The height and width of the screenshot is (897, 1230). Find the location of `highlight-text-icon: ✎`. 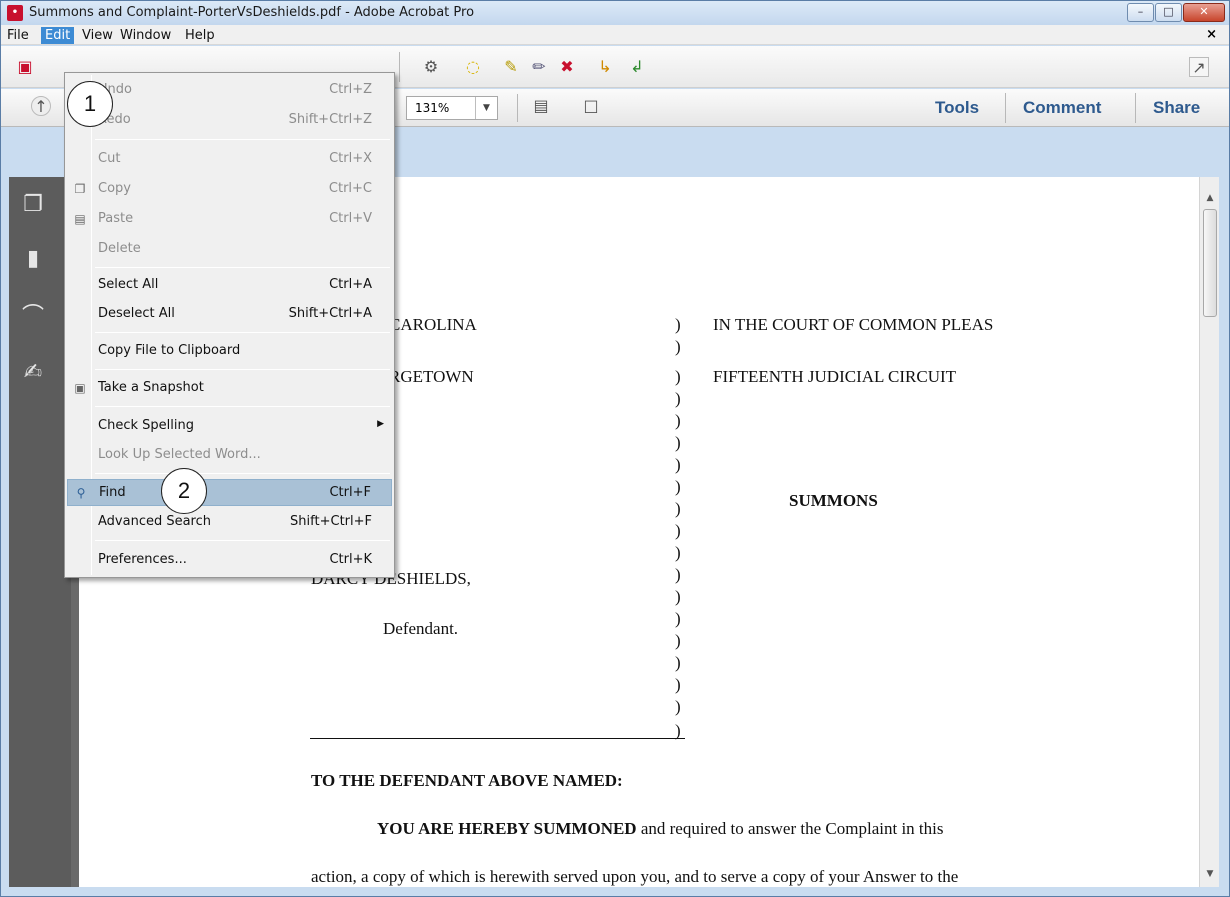

highlight-text-icon: ✎ is located at coordinates (511, 67).